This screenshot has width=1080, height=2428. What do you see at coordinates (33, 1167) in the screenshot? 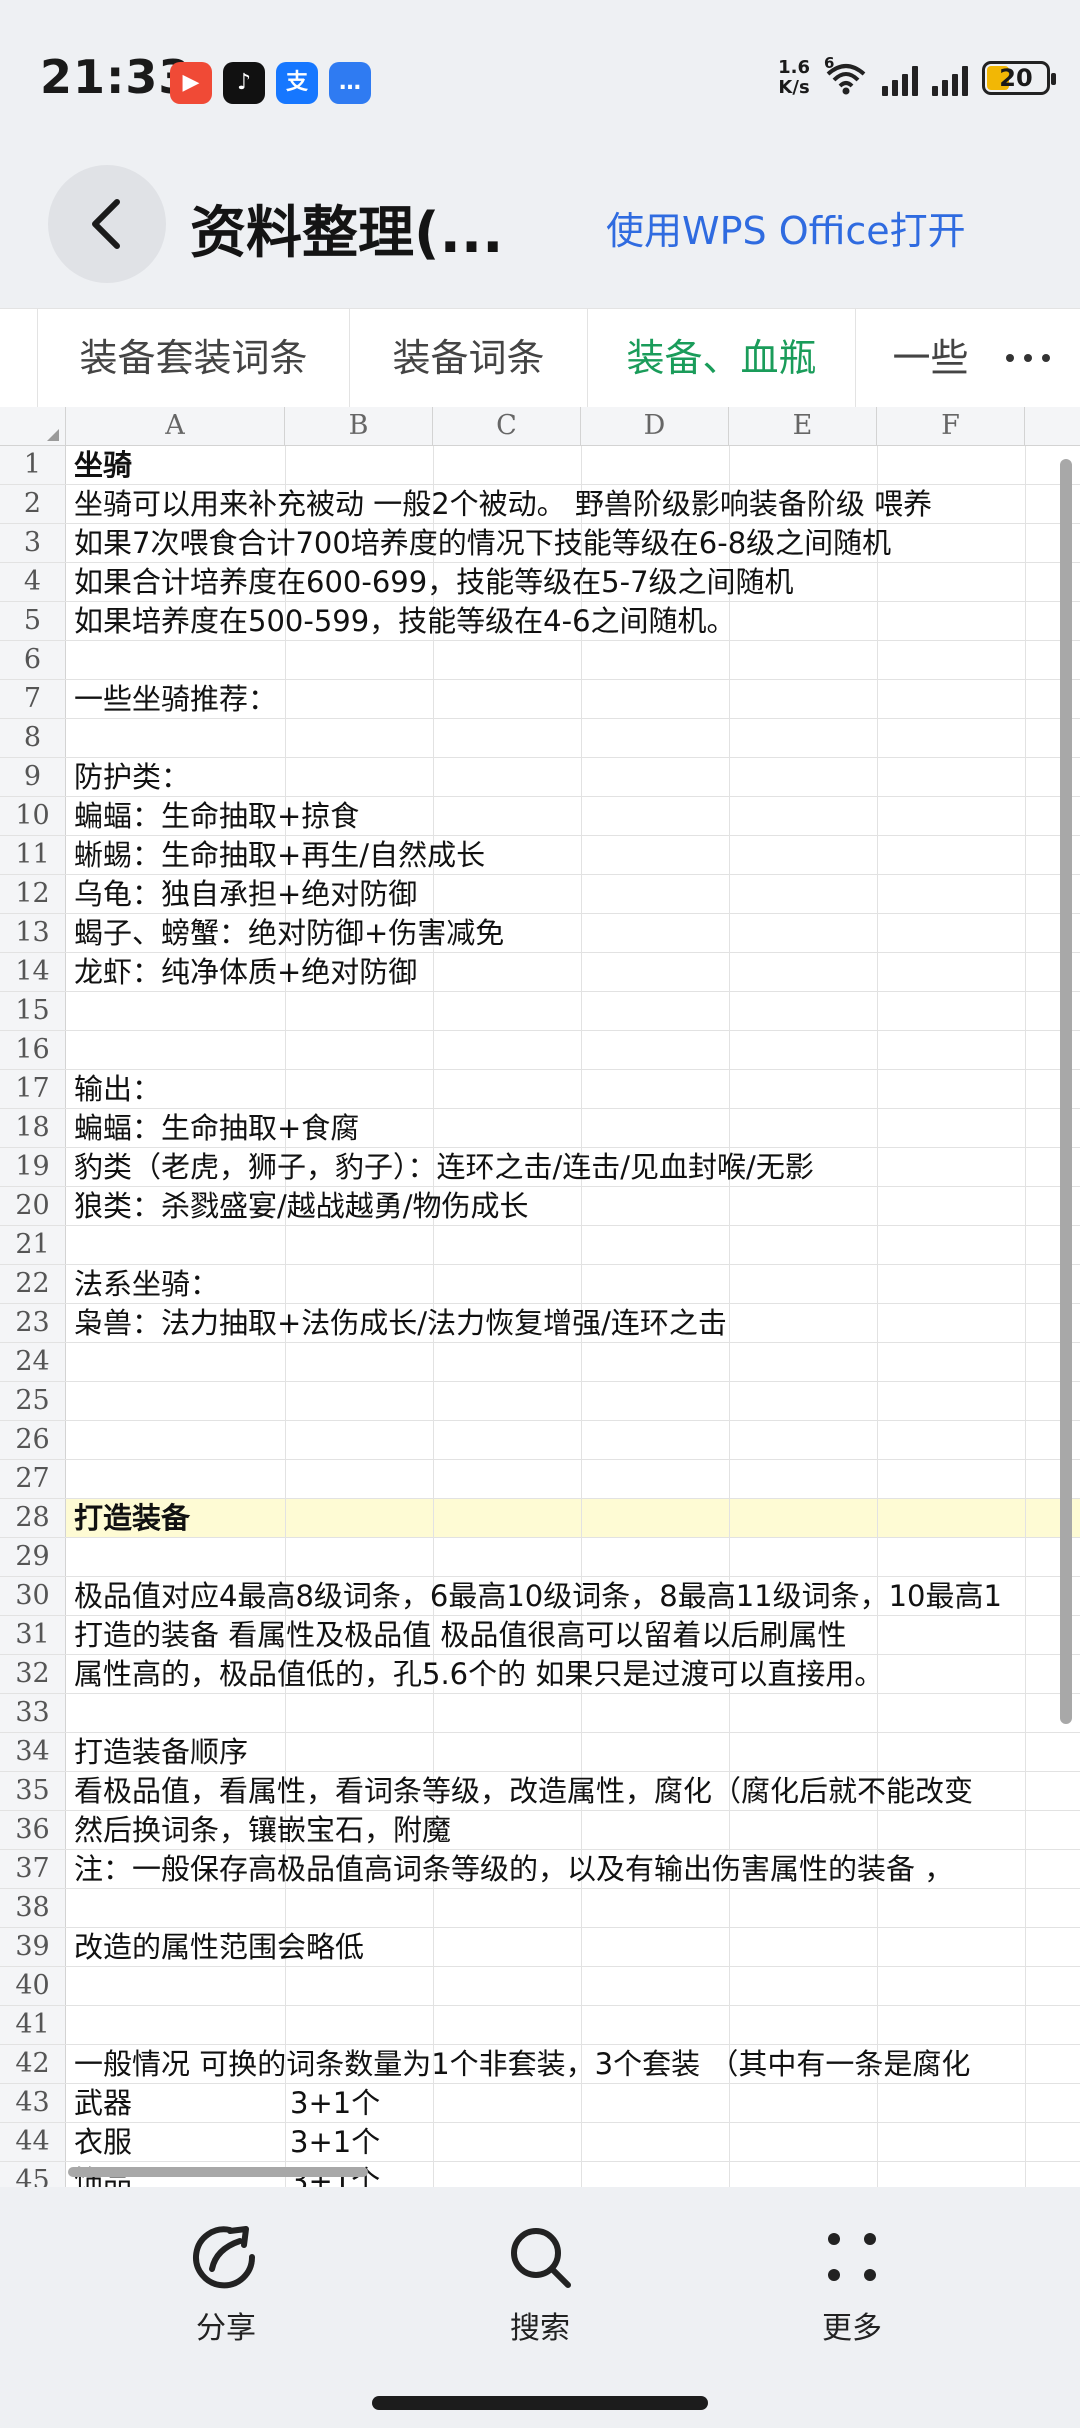
I see `row-header: 19` at bounding box center [33, 1167].